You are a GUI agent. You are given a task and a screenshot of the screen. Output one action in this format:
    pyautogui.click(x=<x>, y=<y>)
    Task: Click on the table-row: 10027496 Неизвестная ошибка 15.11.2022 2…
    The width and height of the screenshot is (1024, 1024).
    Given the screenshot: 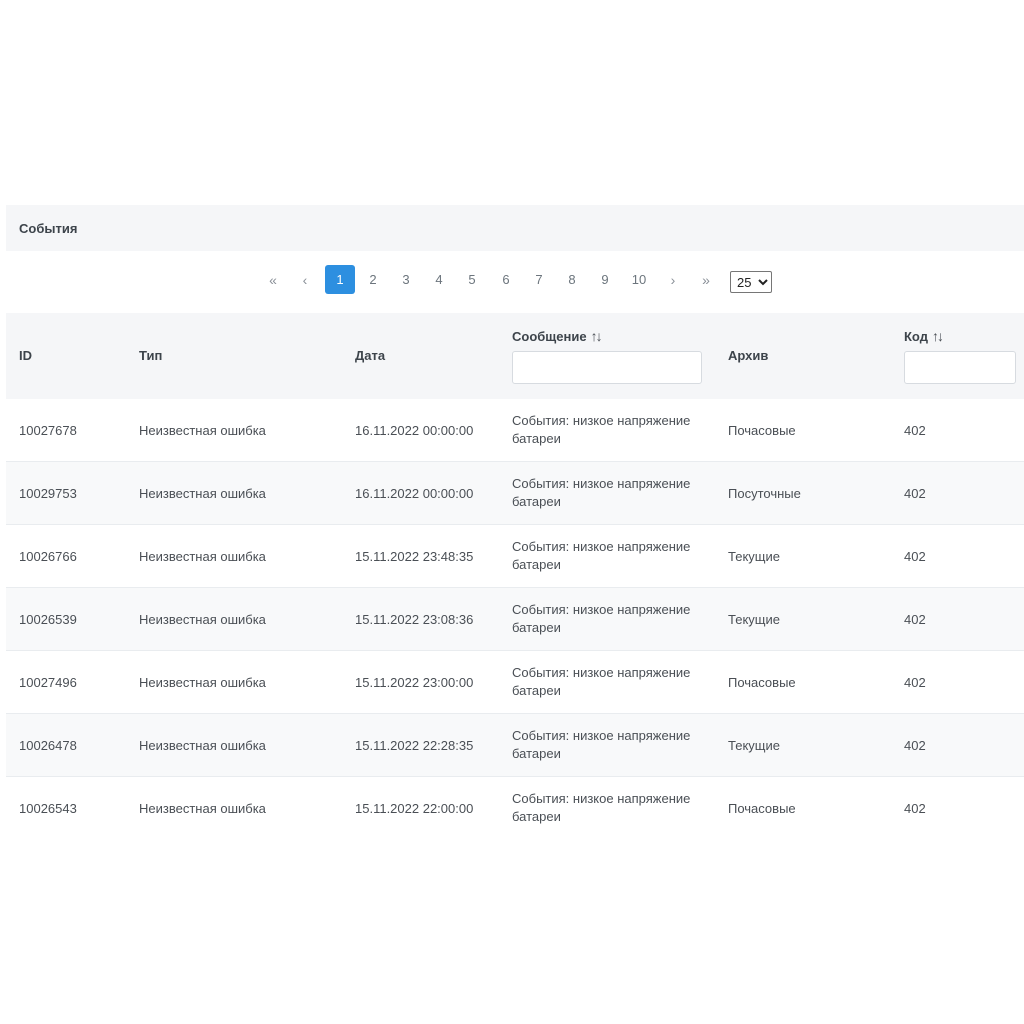 What is the action you would take?
    pyautogui.click(x=515, y=682)
    